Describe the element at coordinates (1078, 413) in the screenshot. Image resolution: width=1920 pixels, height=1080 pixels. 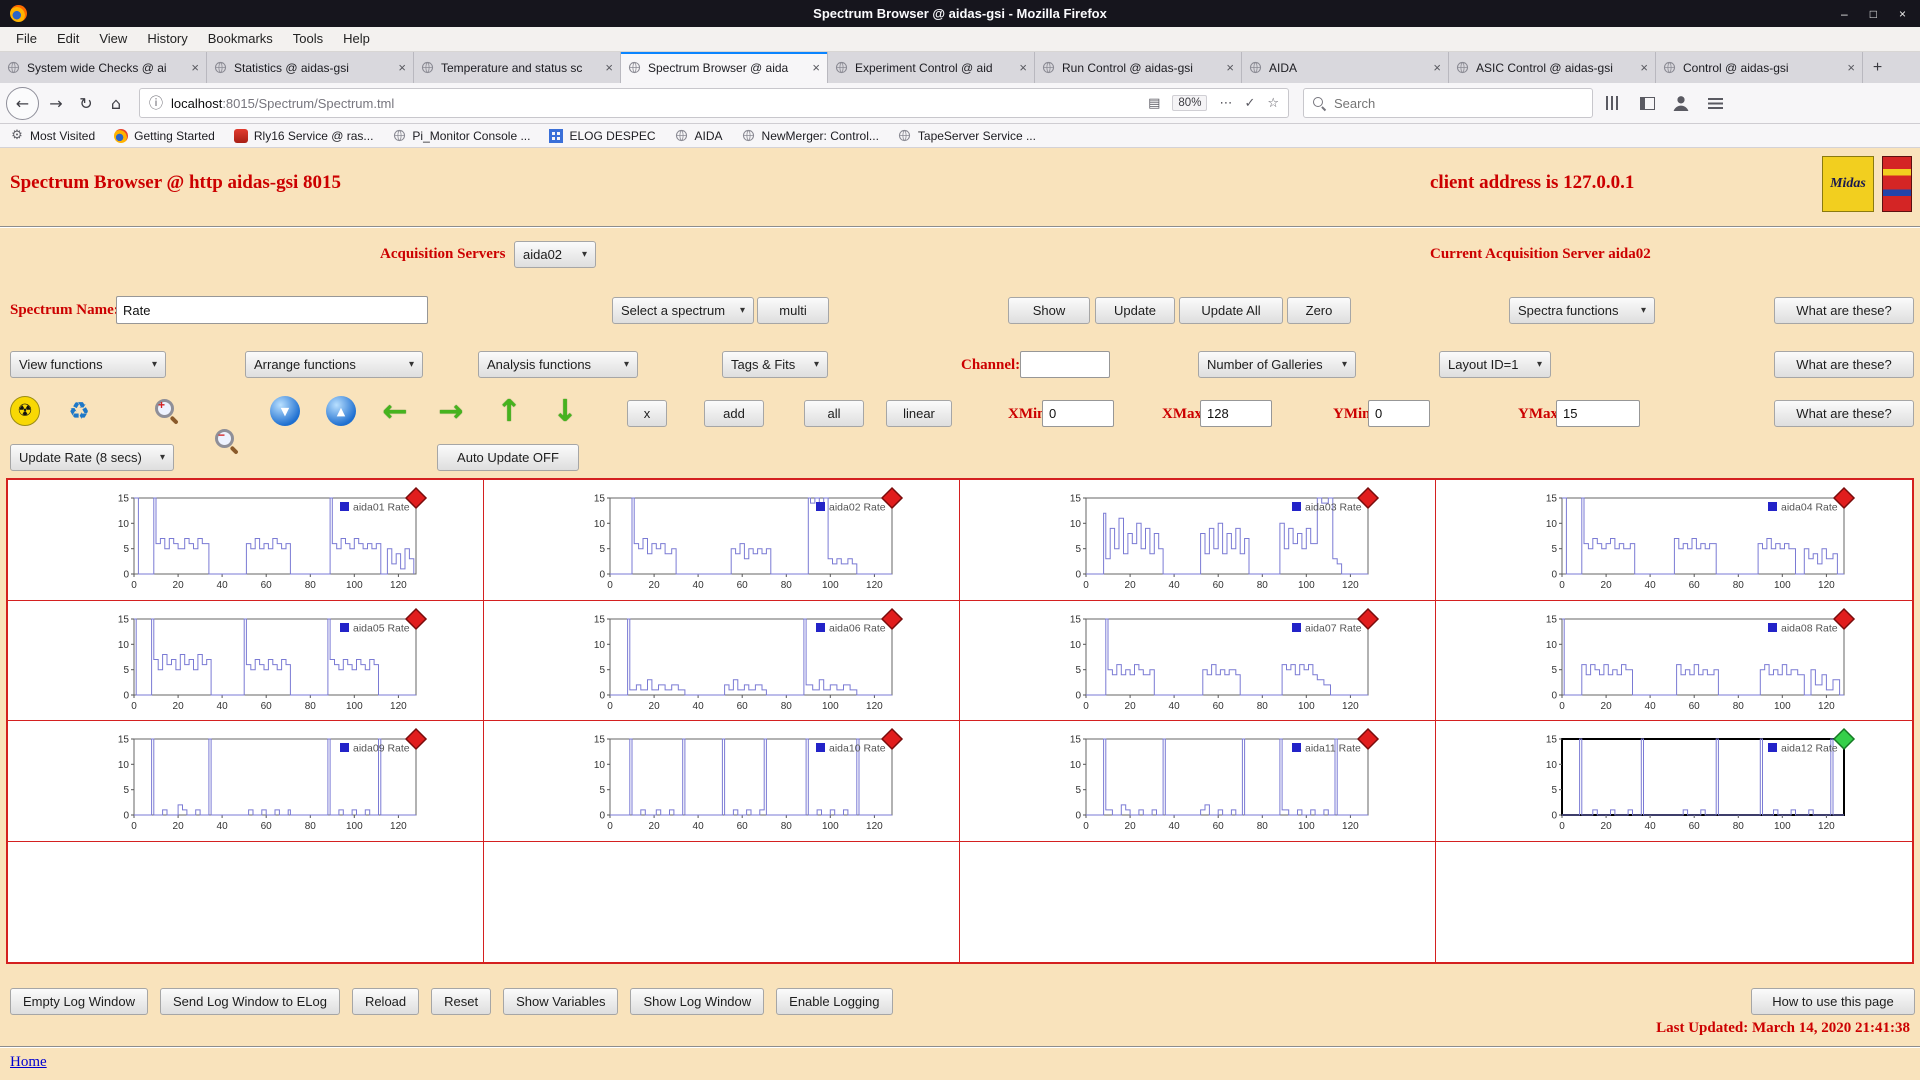
I see `xmin-input` at that location.